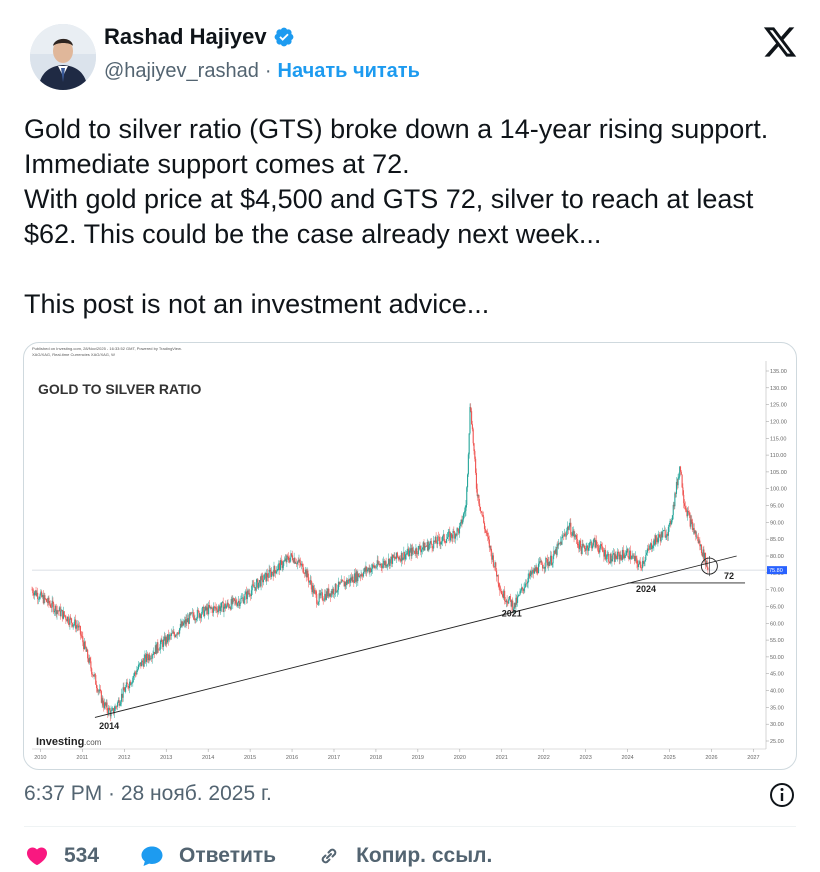 The image size is (820, 872). I want to click on avatar, so click(63, 57).